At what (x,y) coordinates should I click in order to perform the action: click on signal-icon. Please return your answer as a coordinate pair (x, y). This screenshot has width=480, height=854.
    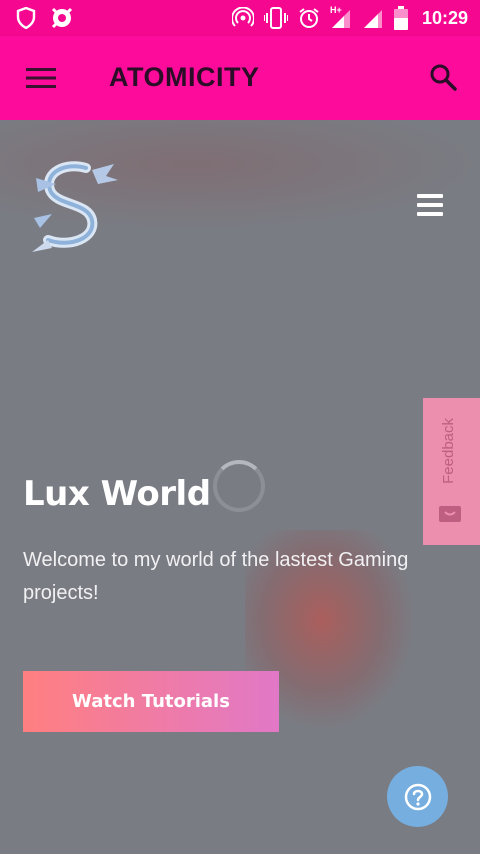
    Looking at the image, I should click on (340, 19).